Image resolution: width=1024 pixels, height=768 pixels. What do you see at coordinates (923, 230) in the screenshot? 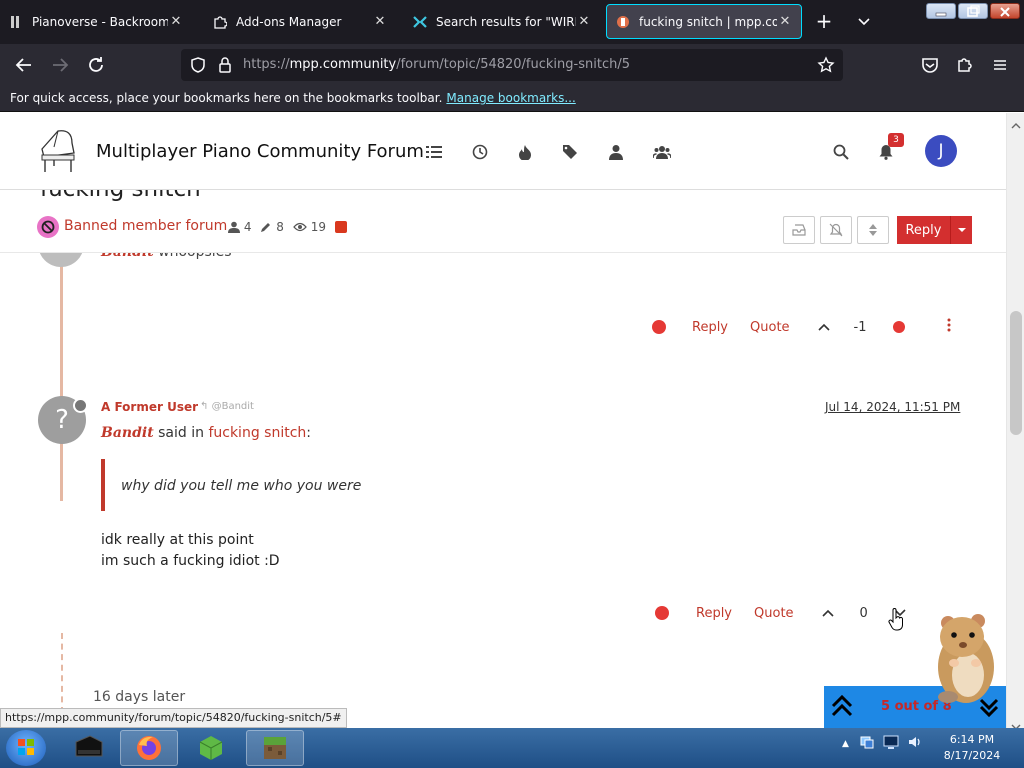
I see `reply-label: Reply` at bounding box center [923, 230].